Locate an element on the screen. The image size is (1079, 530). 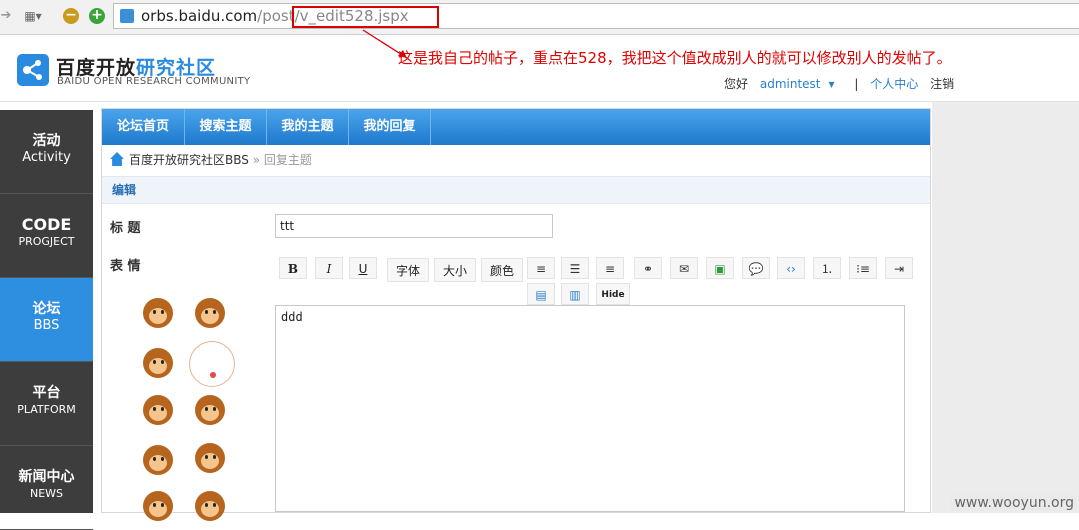
username-link: admintest ▾ is located at coordinates (801, 84).